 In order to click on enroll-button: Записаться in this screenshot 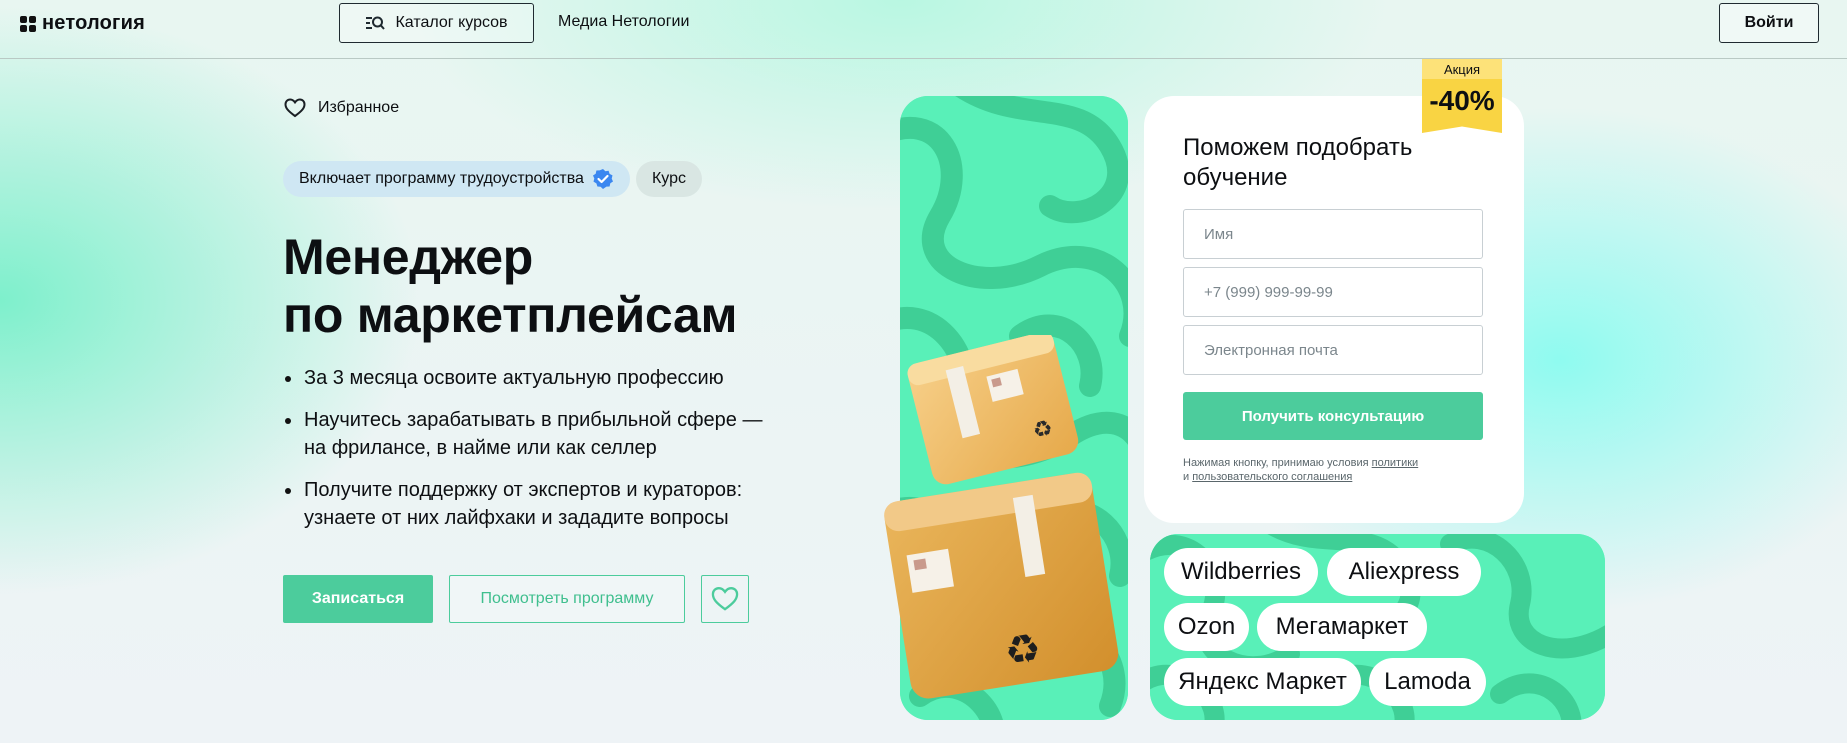, I will do `click(358, 599)`.